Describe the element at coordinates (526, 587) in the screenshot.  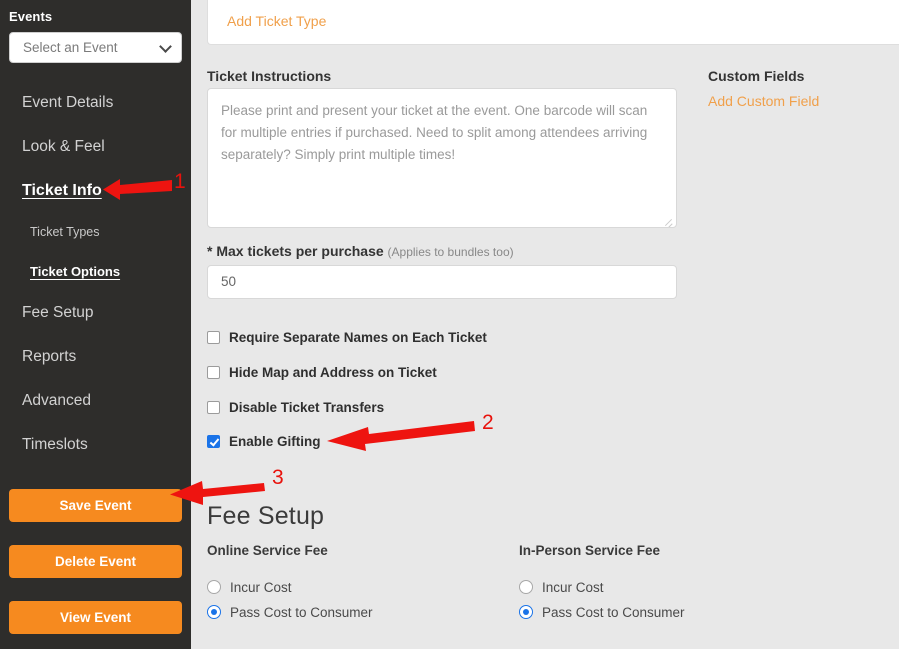
I see `radio-in-person-incur-cost` at that location.